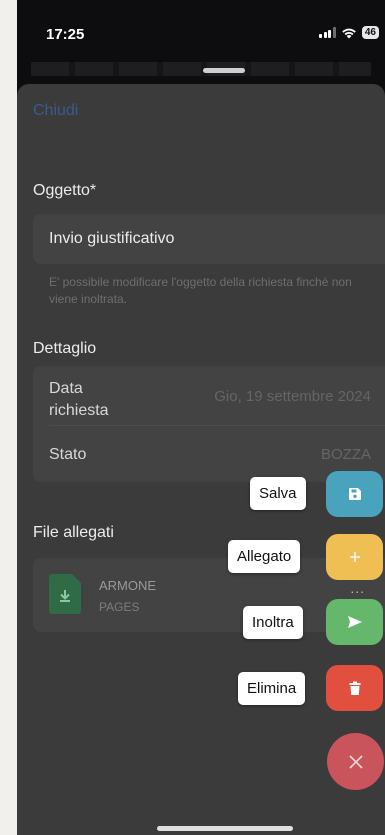  What do you see at coordinates (225, 828) in the screenshot?
I see `home-indicator` at bounding box center [225, 828].